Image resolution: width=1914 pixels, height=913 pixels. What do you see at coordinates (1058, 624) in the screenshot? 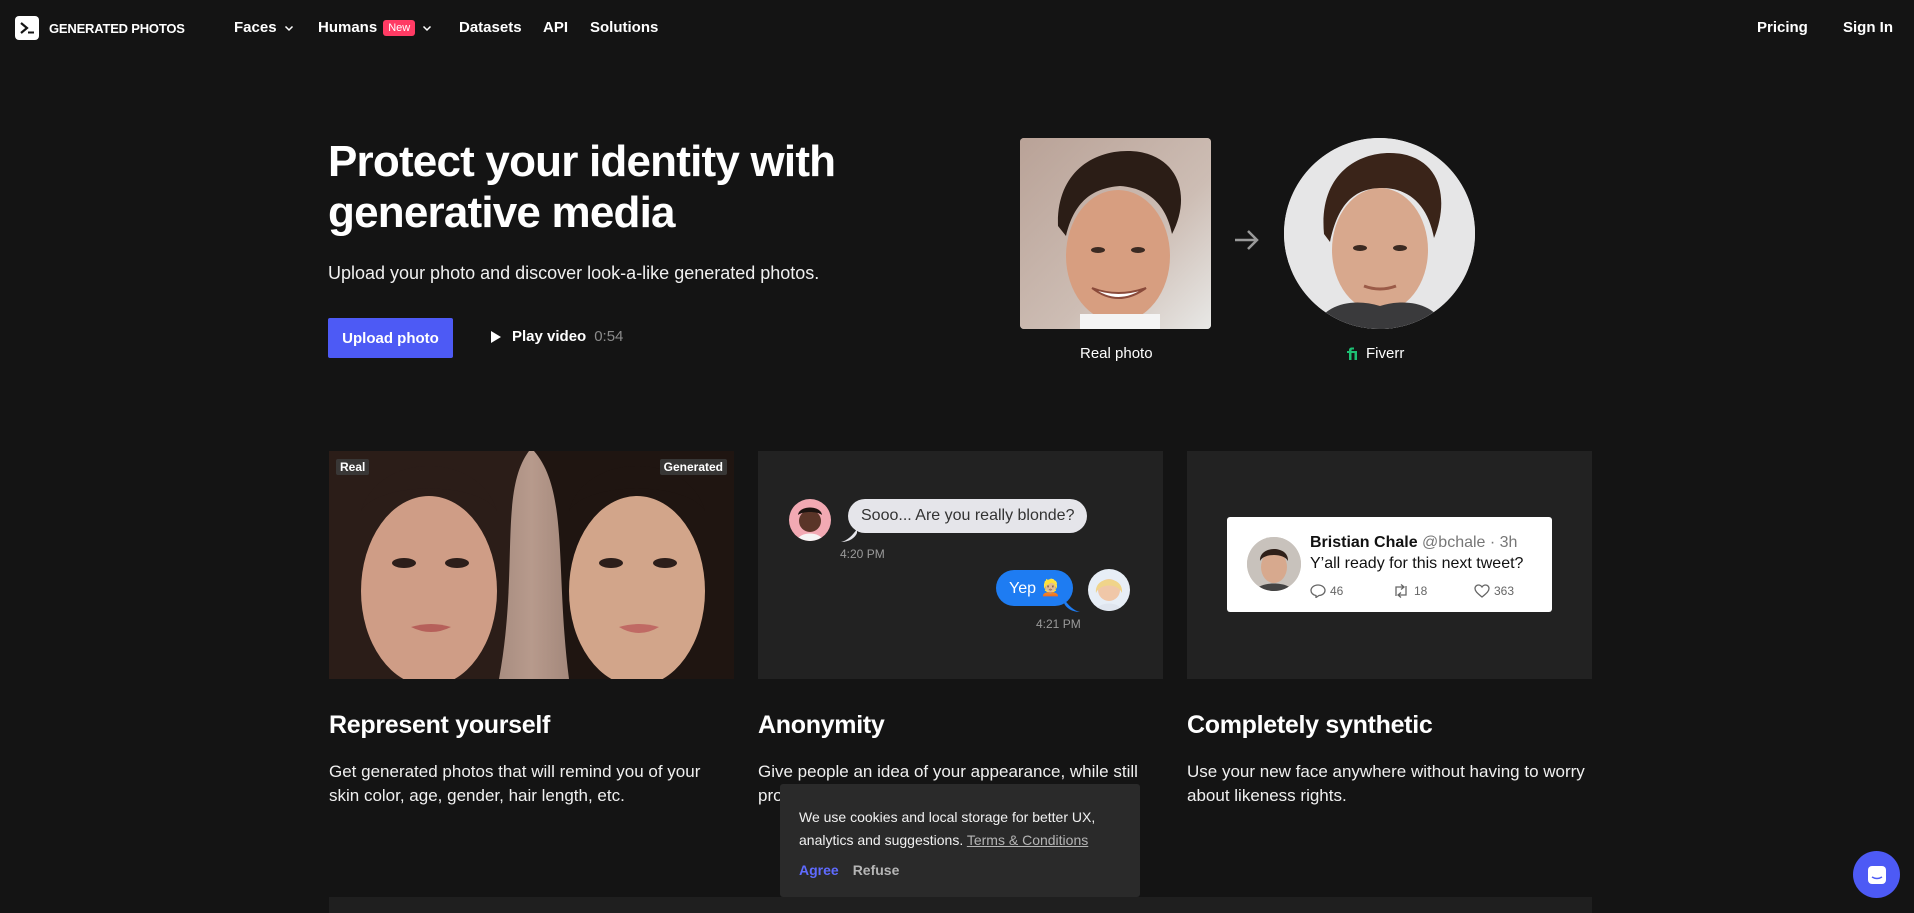
I see `chat-time-outgoing: 4:21 PM` at bounding box center [1058, 624].